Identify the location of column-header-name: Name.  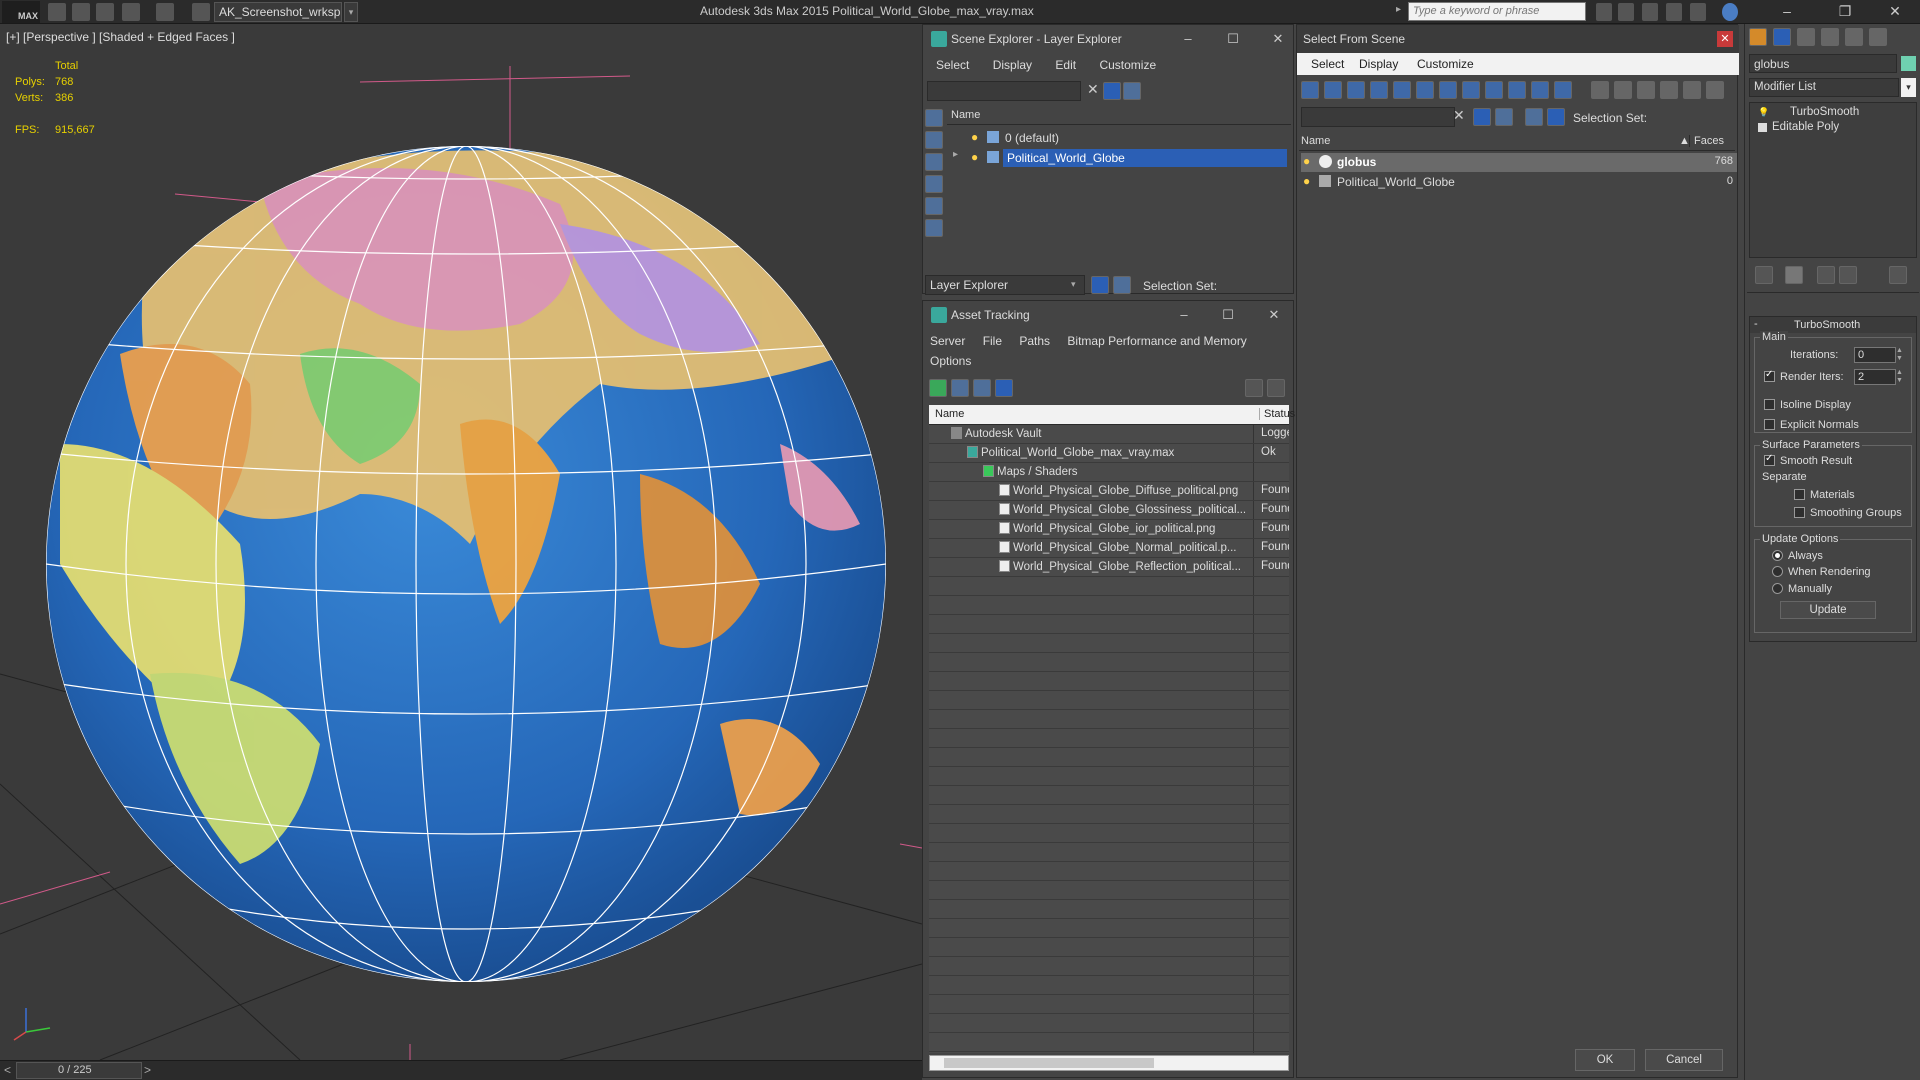
(1315, 141).